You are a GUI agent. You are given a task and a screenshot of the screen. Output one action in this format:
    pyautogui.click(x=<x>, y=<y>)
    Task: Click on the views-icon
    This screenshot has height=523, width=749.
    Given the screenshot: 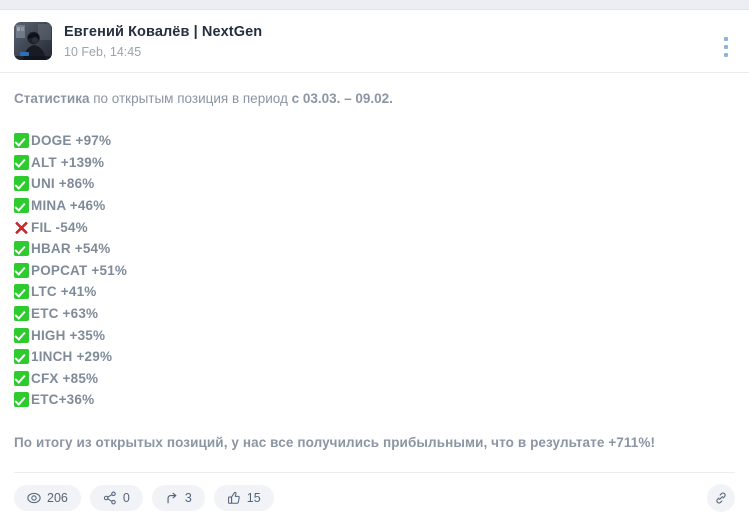 What is the action you would take?
    pyautogui.click(x=34, y=498)
    